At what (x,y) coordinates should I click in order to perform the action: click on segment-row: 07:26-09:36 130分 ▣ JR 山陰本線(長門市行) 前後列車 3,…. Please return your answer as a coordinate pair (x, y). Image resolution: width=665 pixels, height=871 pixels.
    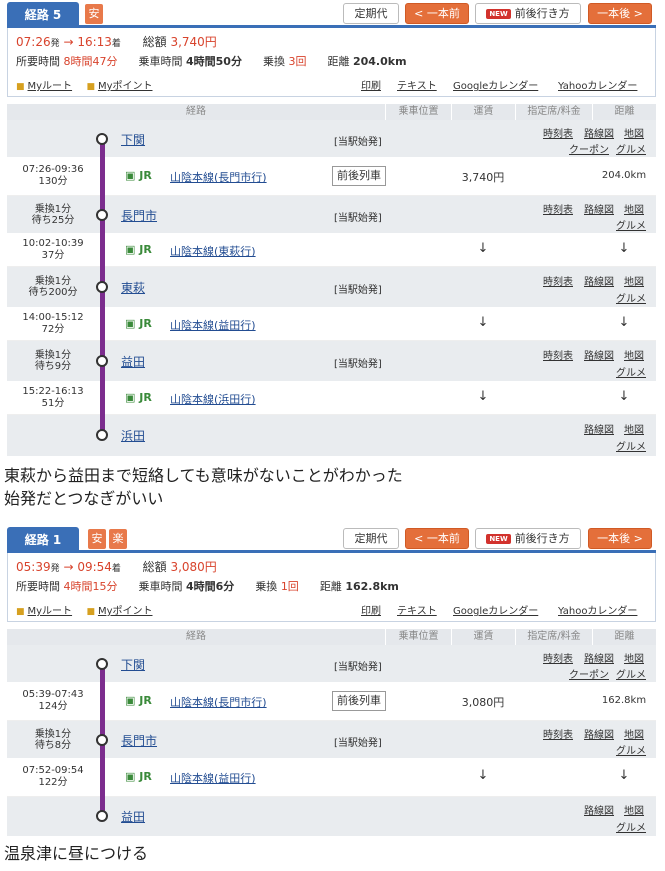
    Looking at the image, I should click on (331, 177).